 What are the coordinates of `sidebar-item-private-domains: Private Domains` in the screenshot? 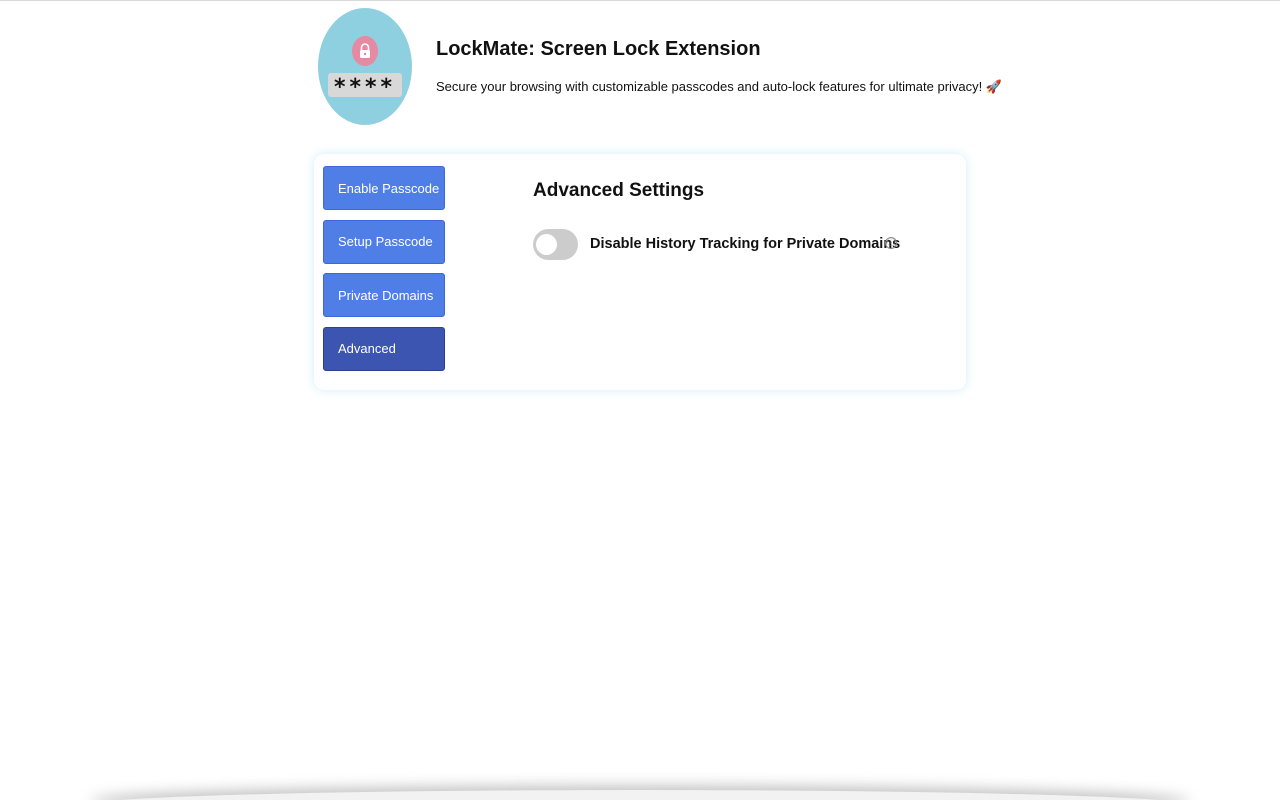 It's located at (384, 295).